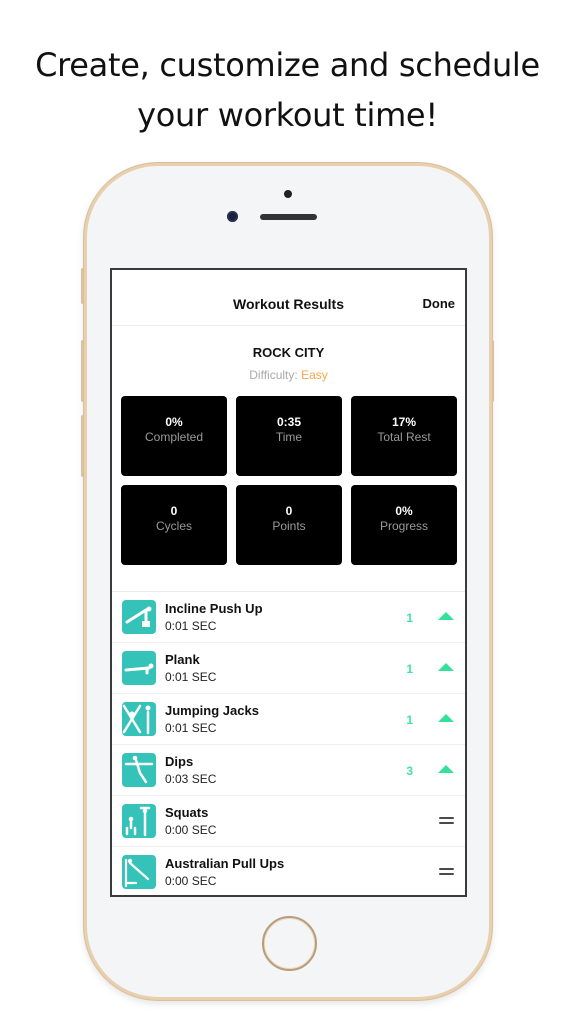  Describe the element at coordinates (287, 65) in the screenshot. I see `headline-line-1: Create, customize and schedule` at that location.